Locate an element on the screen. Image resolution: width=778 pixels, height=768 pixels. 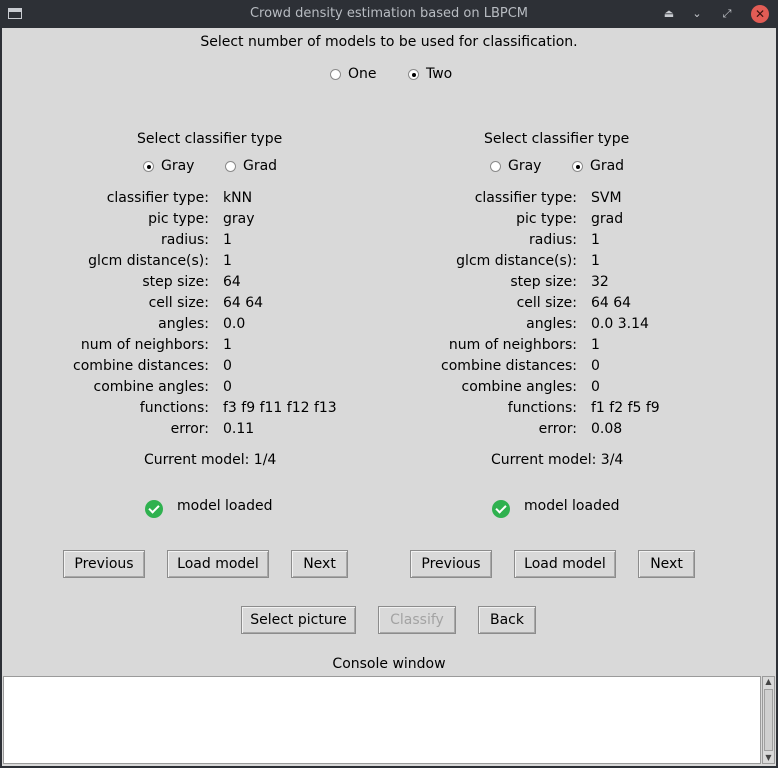
param-value: grad is located at coordinates (607, 219).